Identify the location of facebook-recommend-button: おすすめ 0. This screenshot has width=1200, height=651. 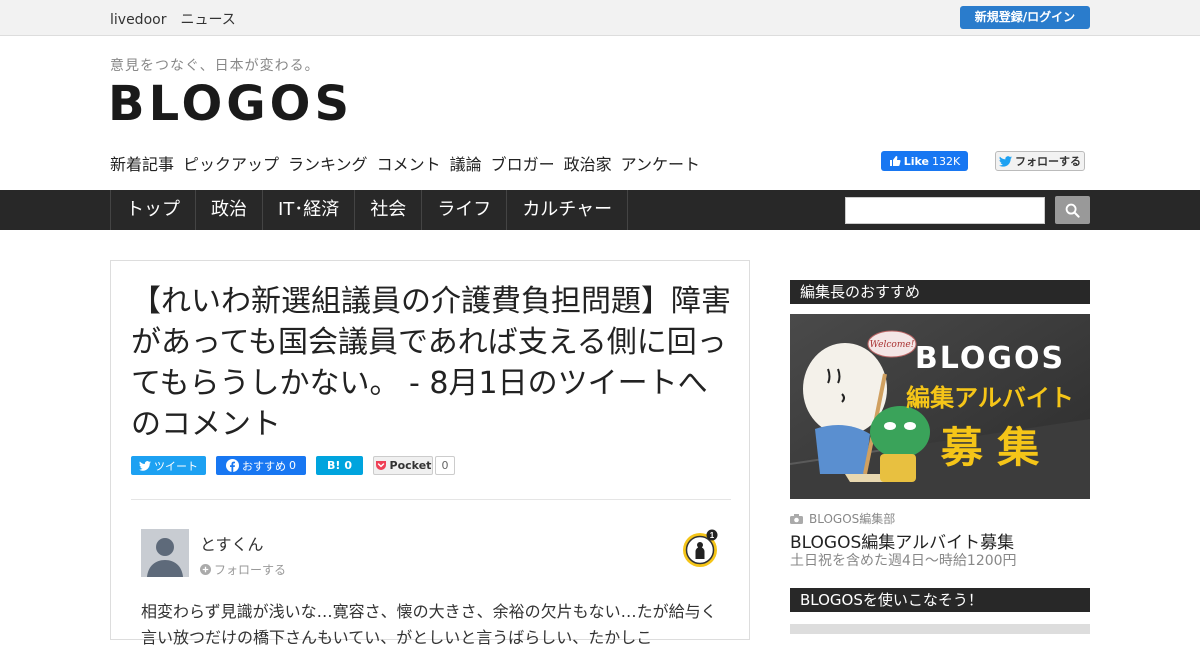
(261, 465).